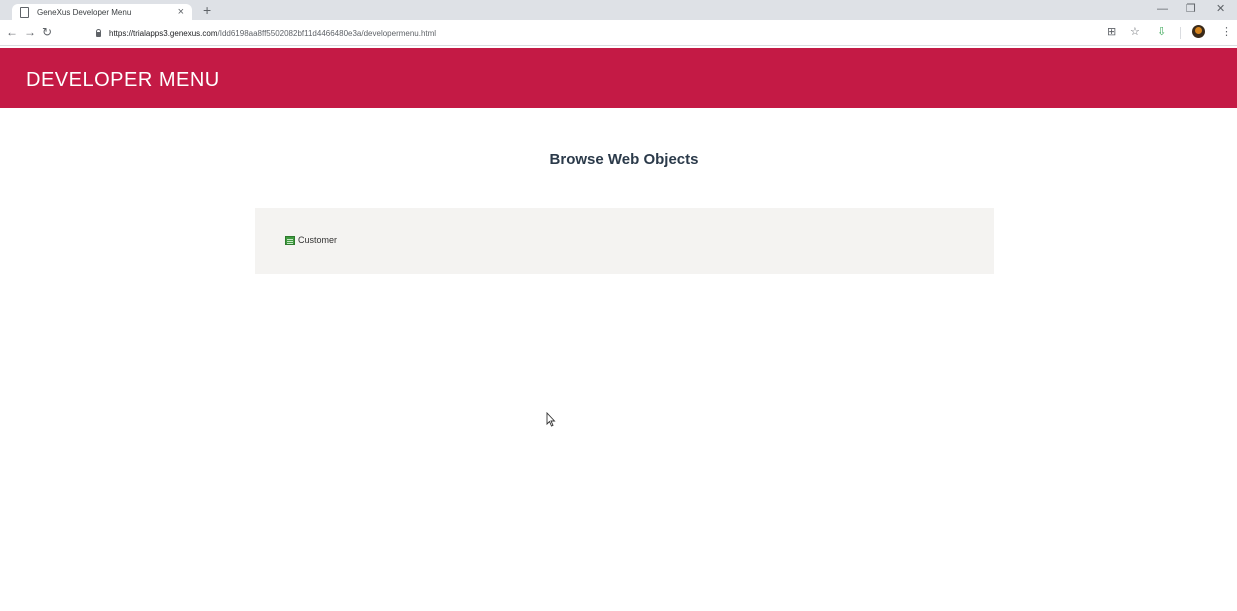  Describe the element at coordinates (1161, 32) in the screenshot. I see `extension-icon: ⇩` at that location.